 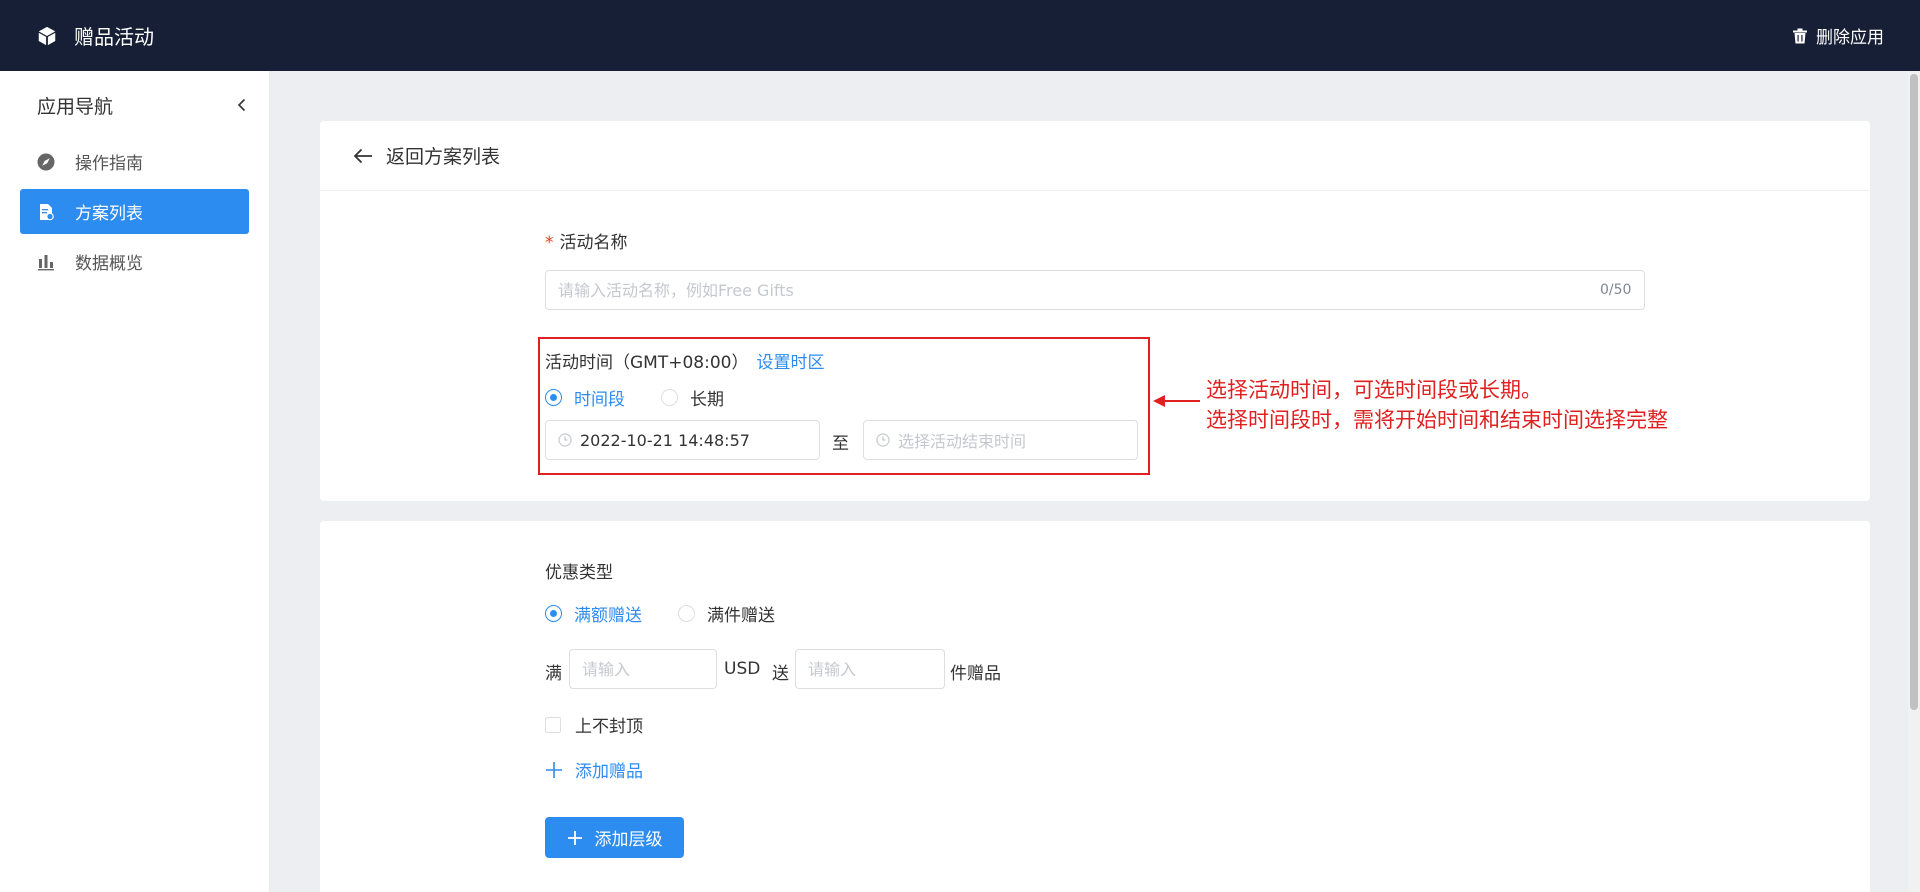 I want to click on trash-icon, so click(x=1800, y=35).